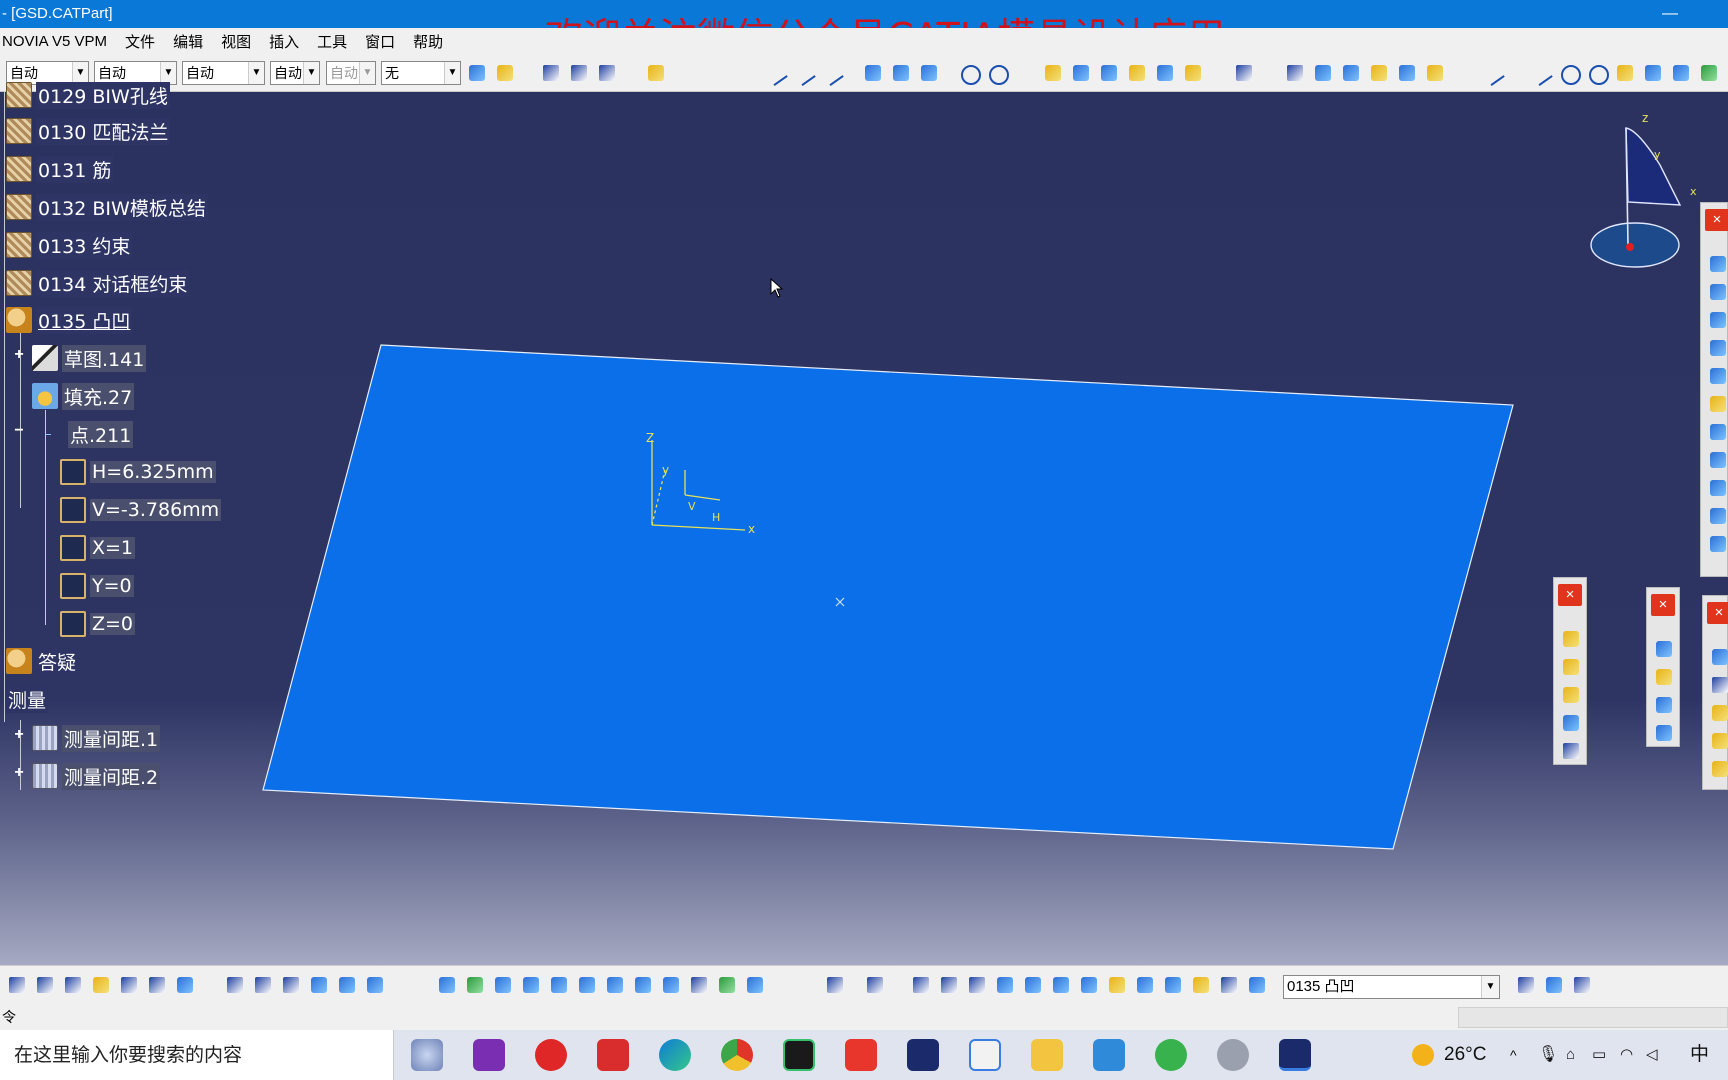  I want to click on chrome-icon, so click(737, 1055).